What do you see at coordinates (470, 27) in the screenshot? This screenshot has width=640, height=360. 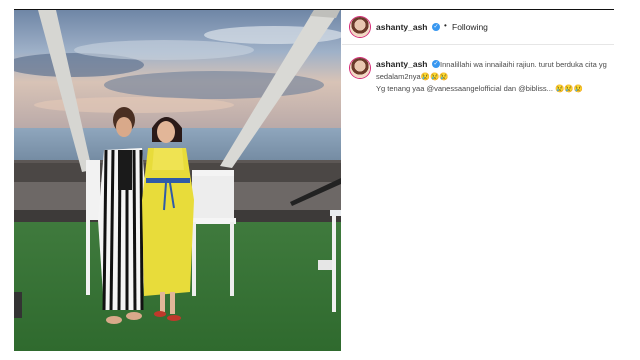 I see `following-button: Following` at bounding box center [470, 27].